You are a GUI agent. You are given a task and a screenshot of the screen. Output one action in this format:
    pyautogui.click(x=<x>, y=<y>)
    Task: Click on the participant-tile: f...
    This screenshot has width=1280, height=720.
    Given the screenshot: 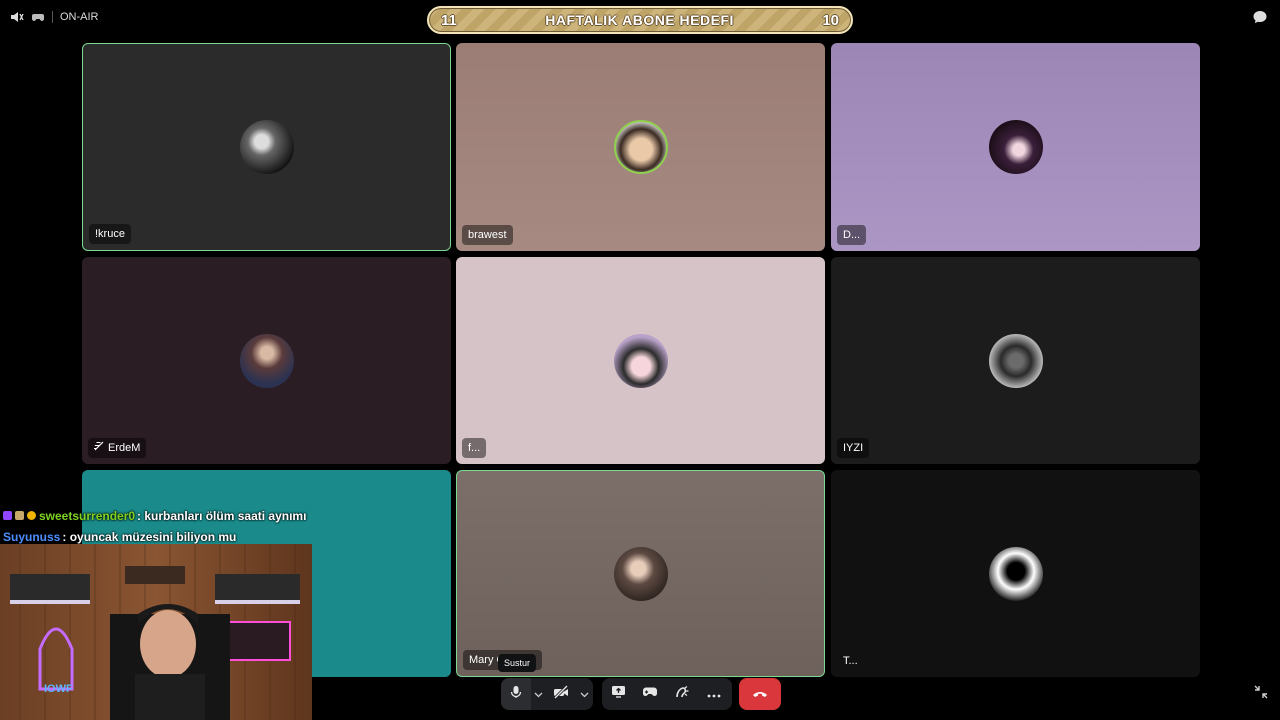 What is the action you would take?
    pyautogui.click(x=640, y=360)
    